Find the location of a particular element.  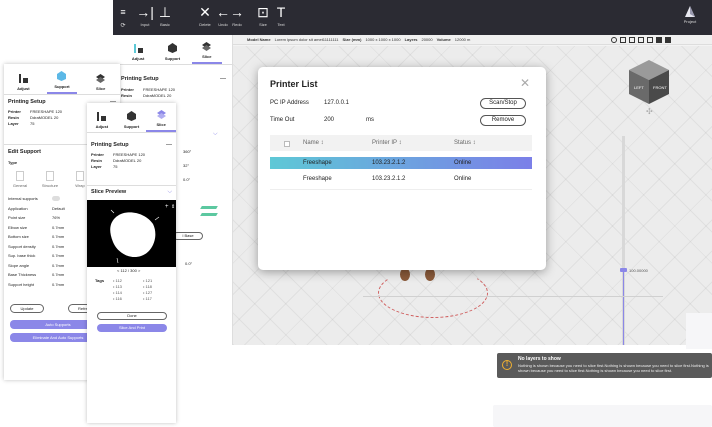

volume-value: 12000 m is located at coordinates (462, 39).